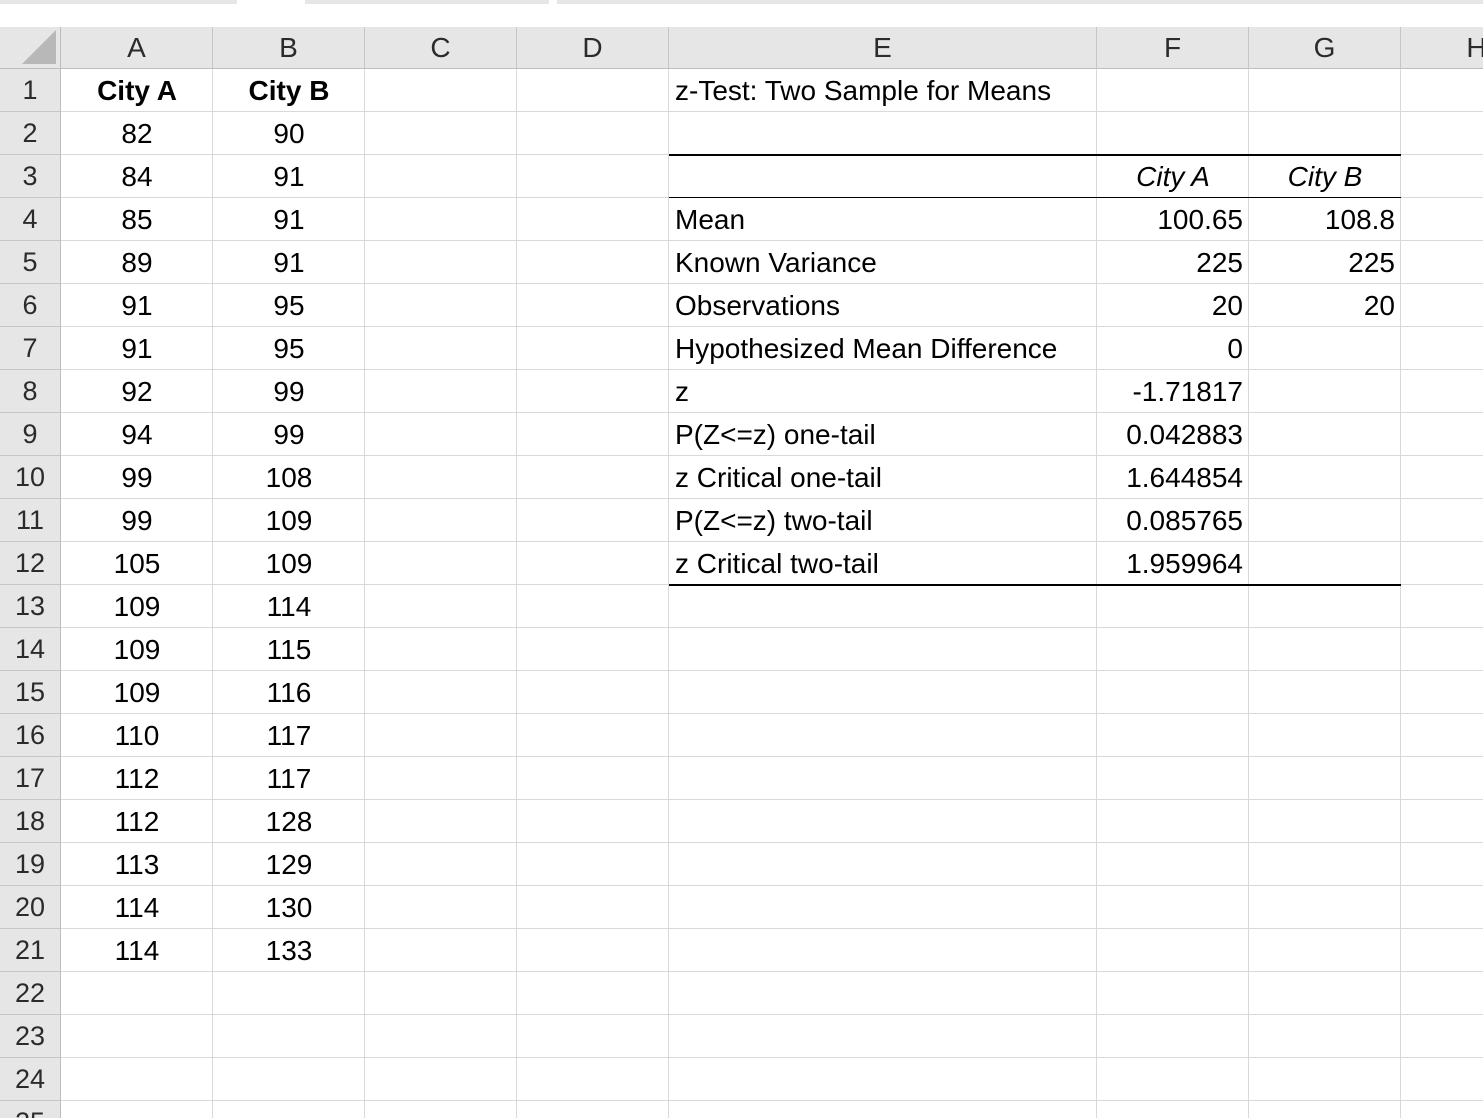 The image size is (1483, 1118). Describe the element at coordinates (30, 477) in the screenshot. I see `row-header-10: 10` at that location.